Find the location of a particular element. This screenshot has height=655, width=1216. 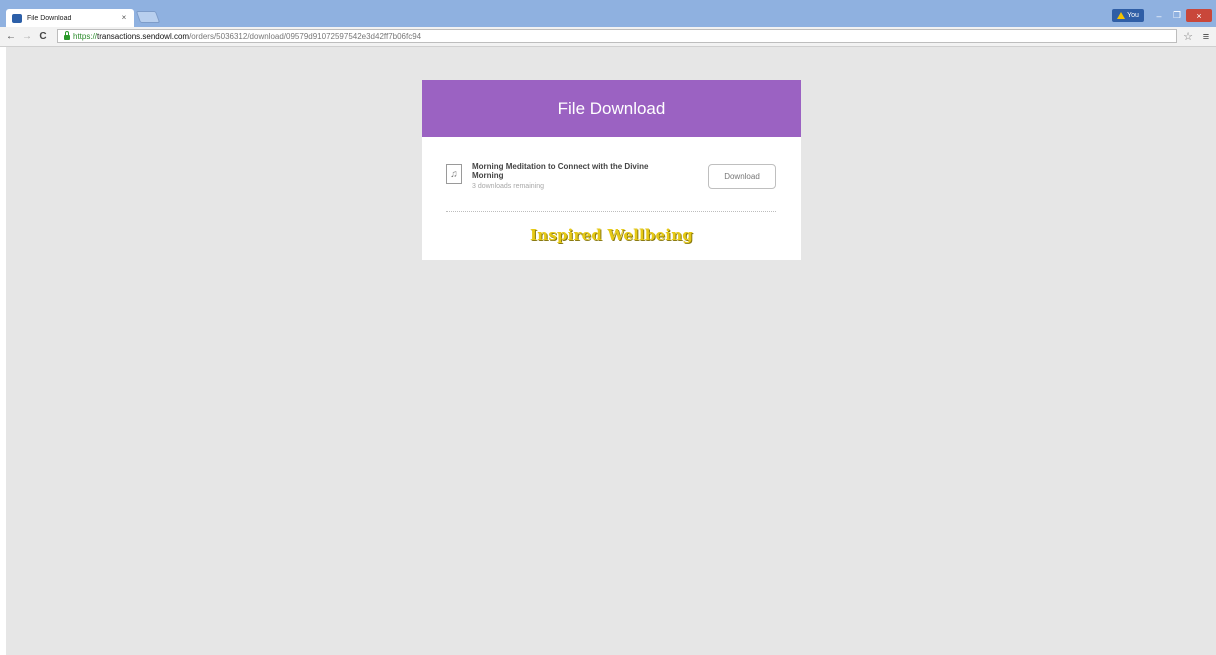

card-header: File Download is located at coordinates (611, 108).